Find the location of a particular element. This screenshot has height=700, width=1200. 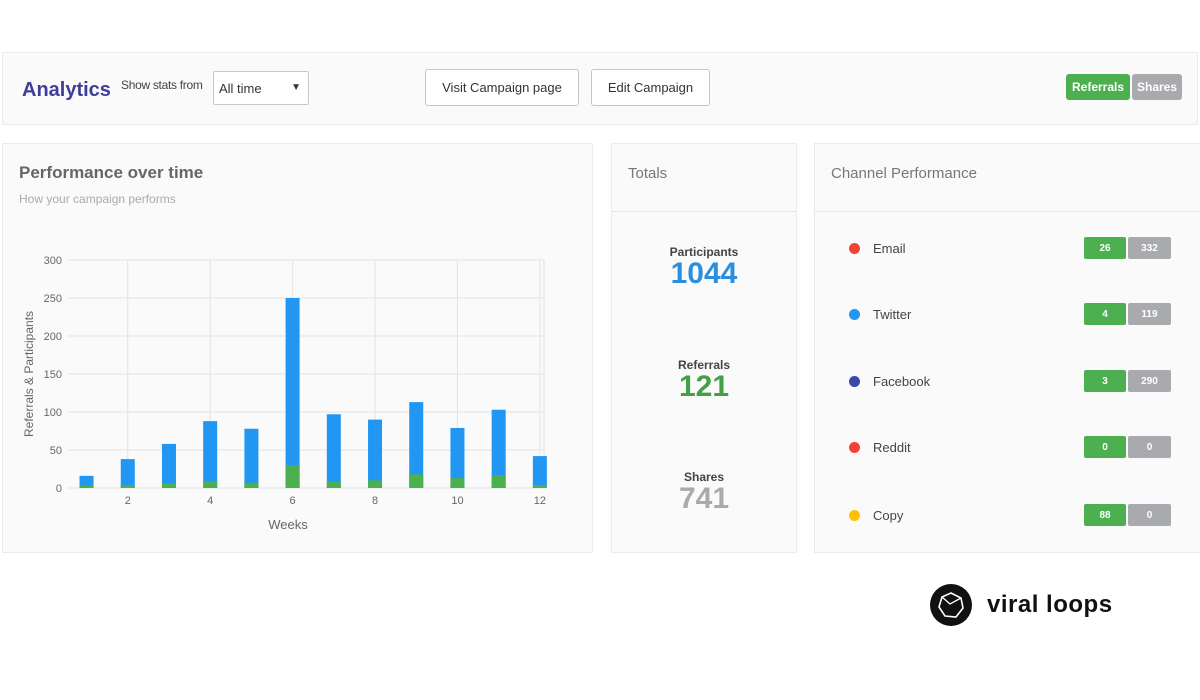

channel-header: Channel Performance is located at coordinates (1007, 178).